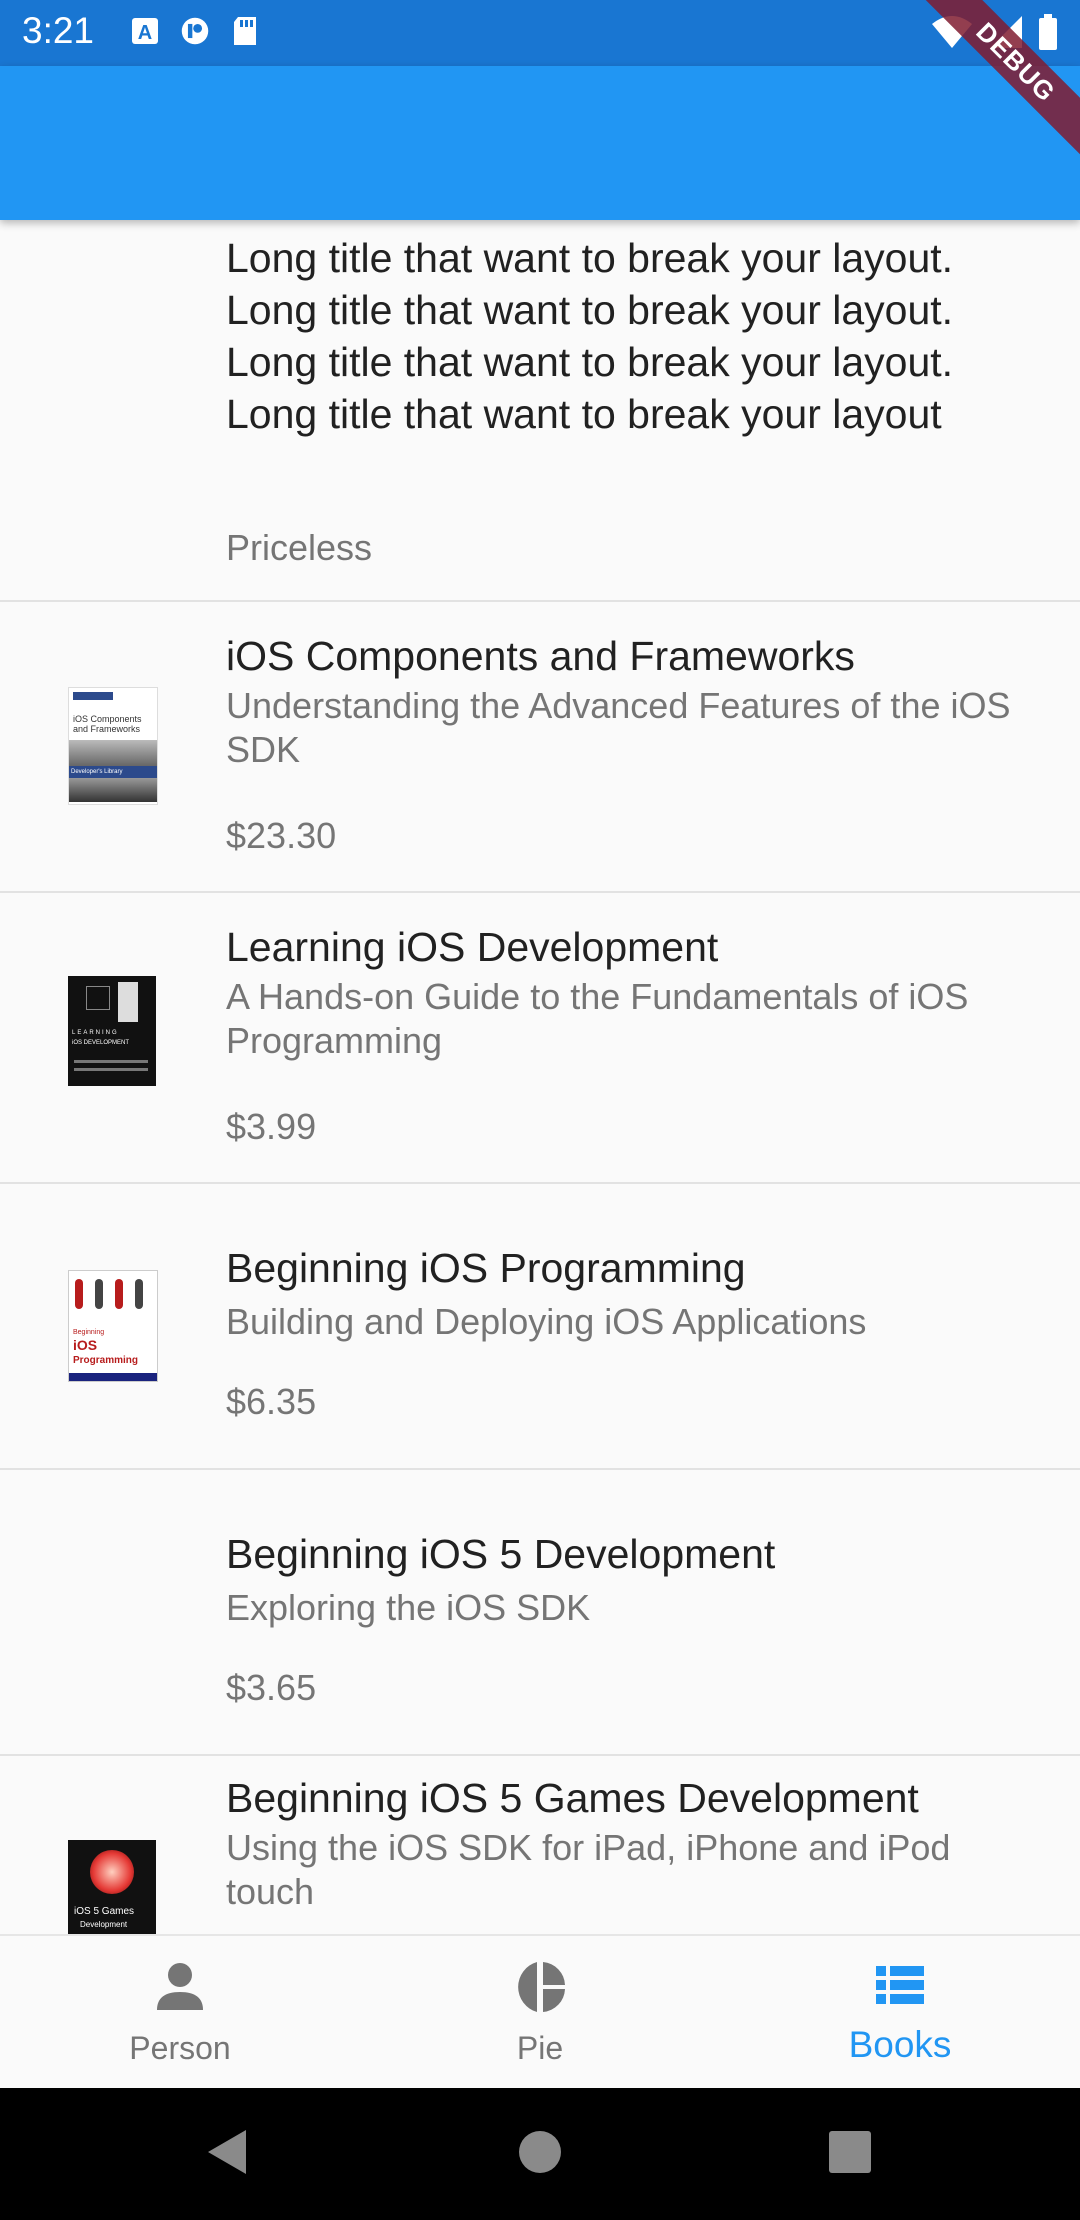 The image size is (1080, 2220). Describe the element at coordinates (271, 1401) in the screenshot. I see `book-price: $6.35` at that location.